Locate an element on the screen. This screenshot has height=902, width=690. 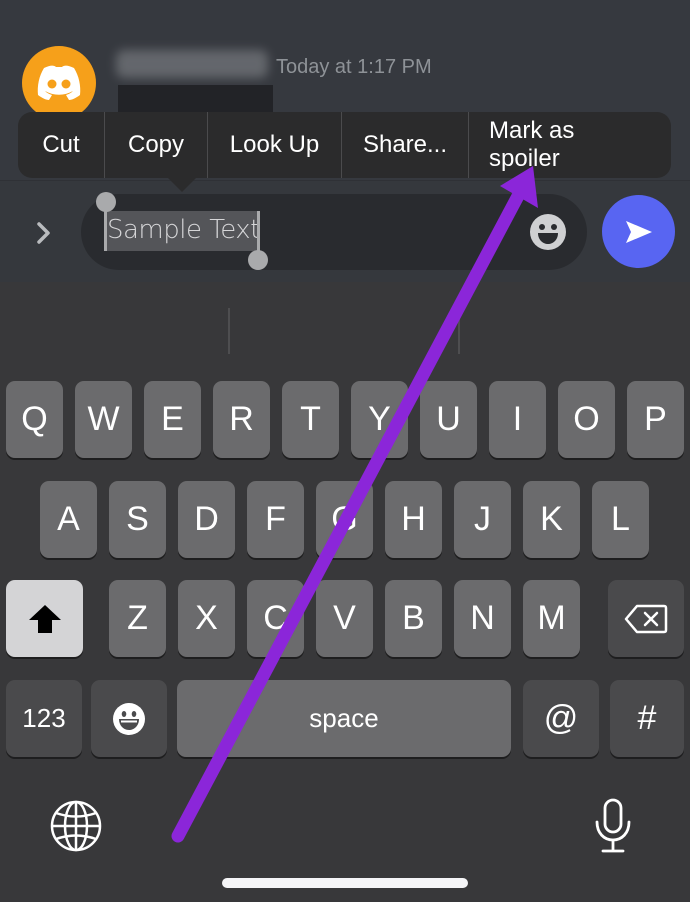
selection-start-bar is located at coordinates (105, 229).